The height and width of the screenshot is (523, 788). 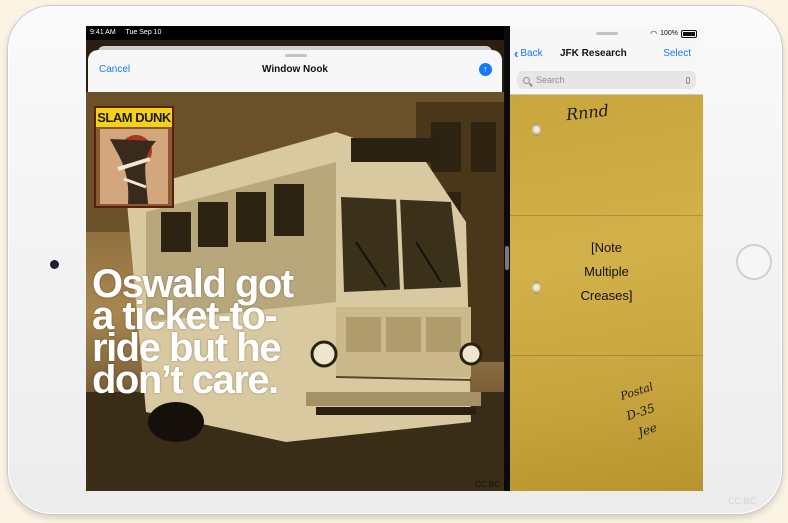 What do you see at coordinates (647, 430) in the screenshot?
I see `handwriting-bottom-3: Jee` at bounding box center [647, 430].